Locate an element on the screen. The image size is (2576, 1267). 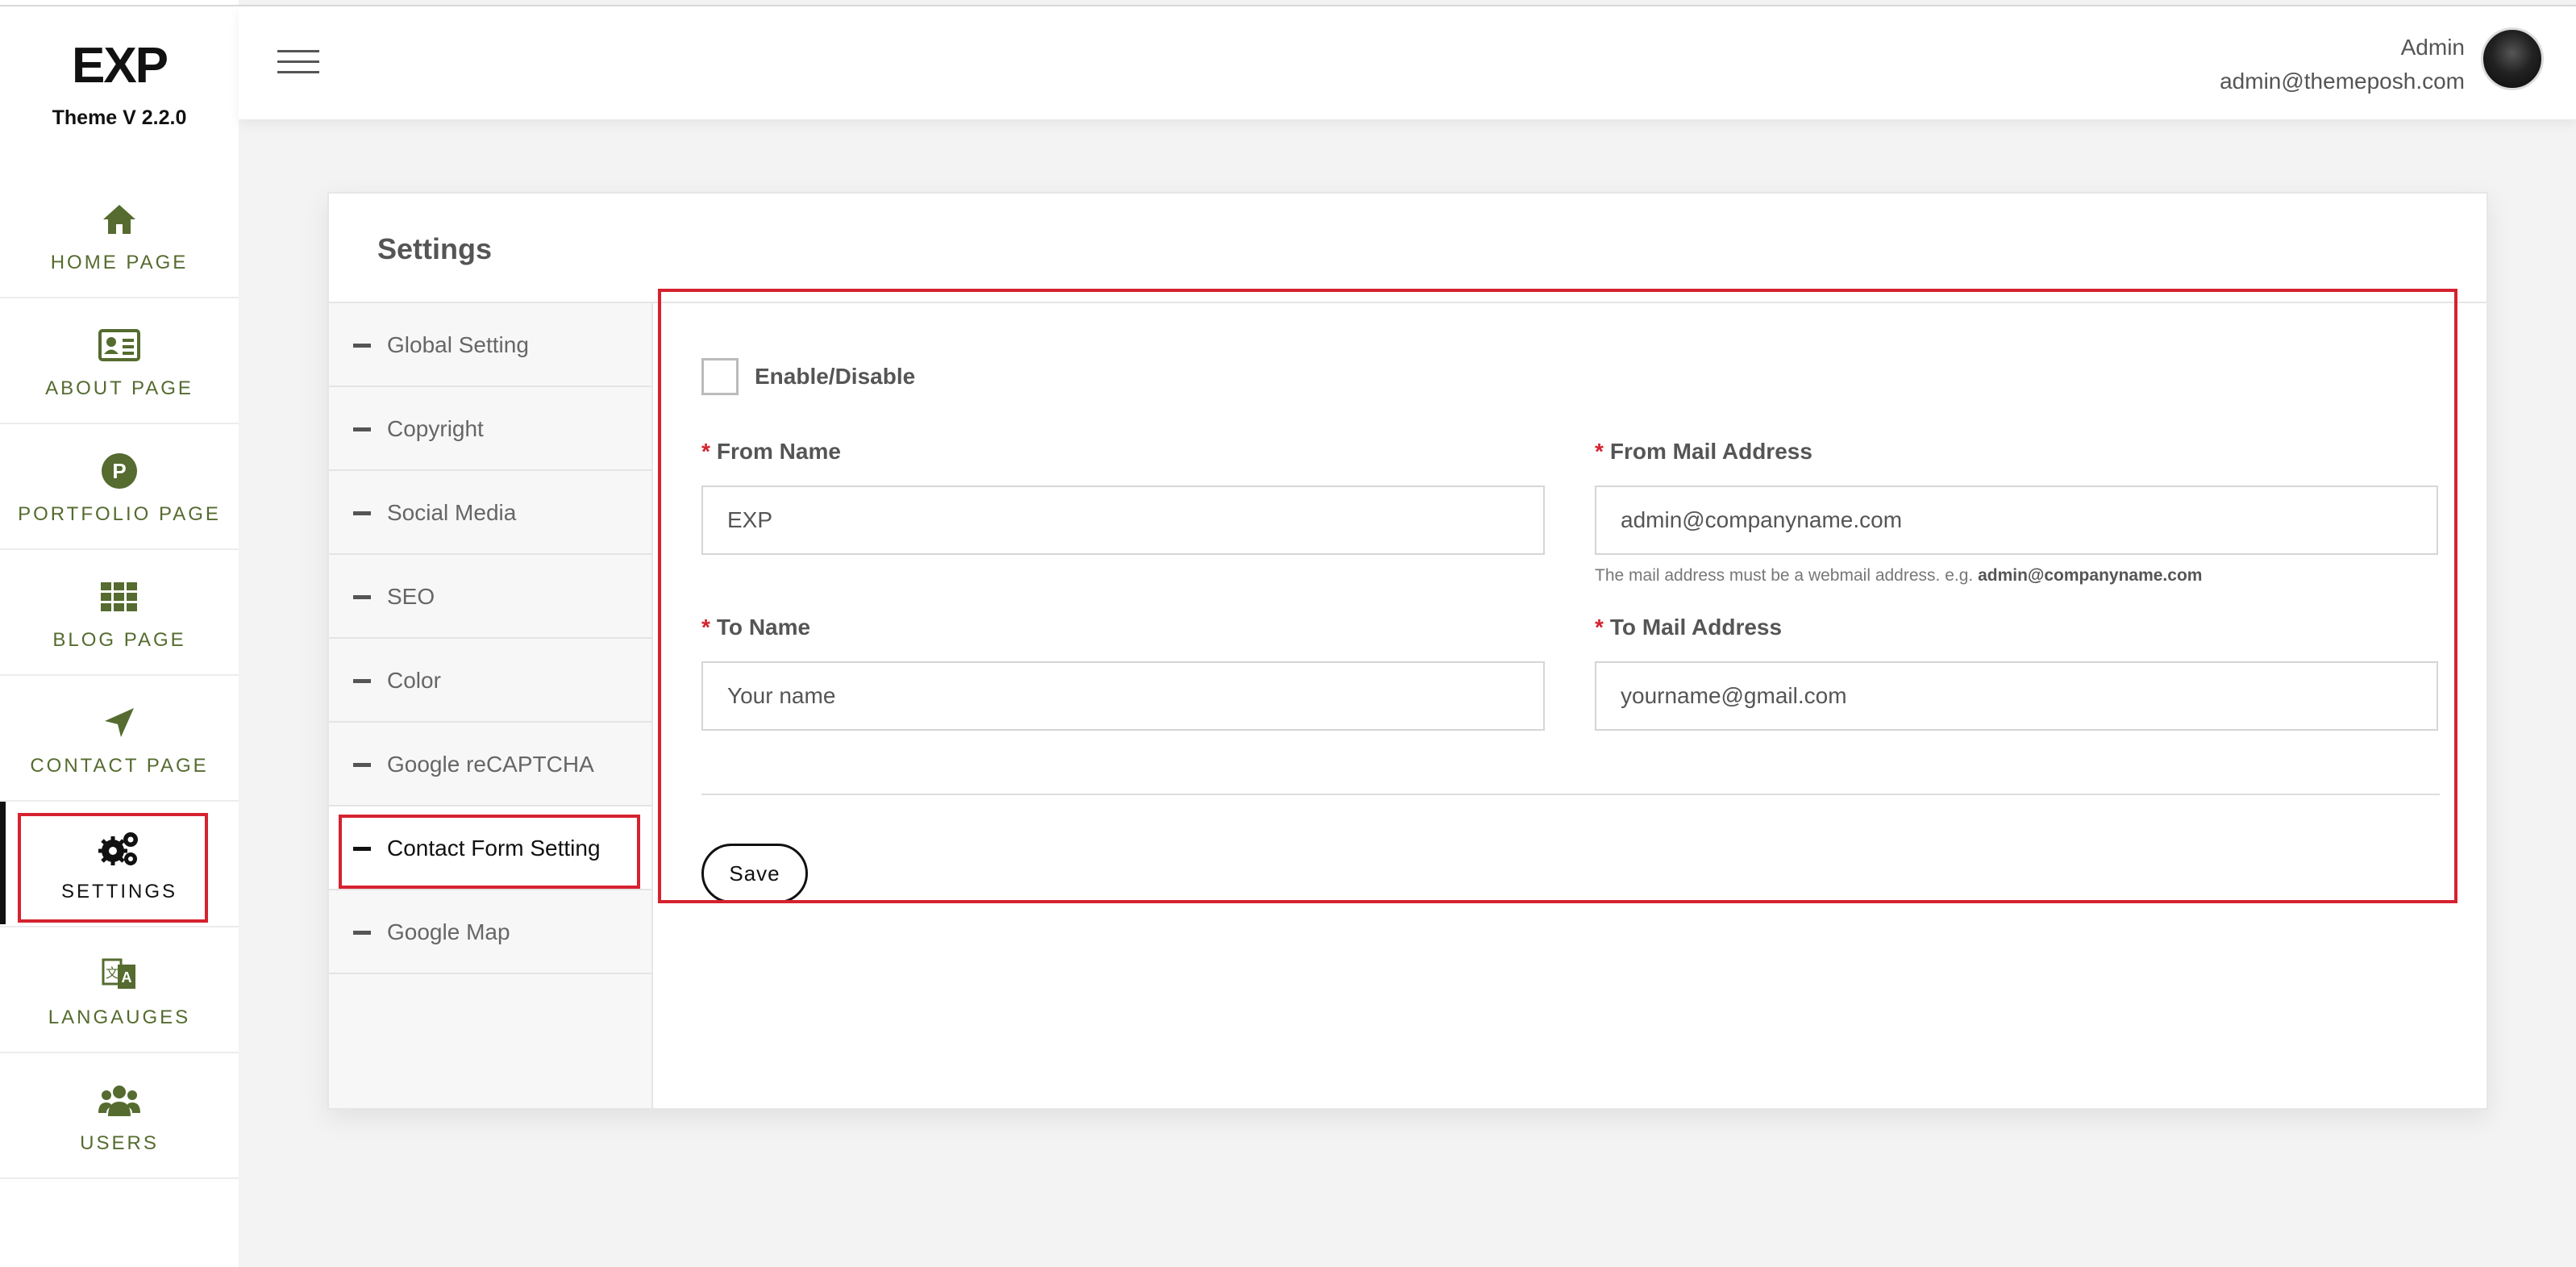
nav-item-languages: 文A LANGAUGES is located at coordinates (120, 990).